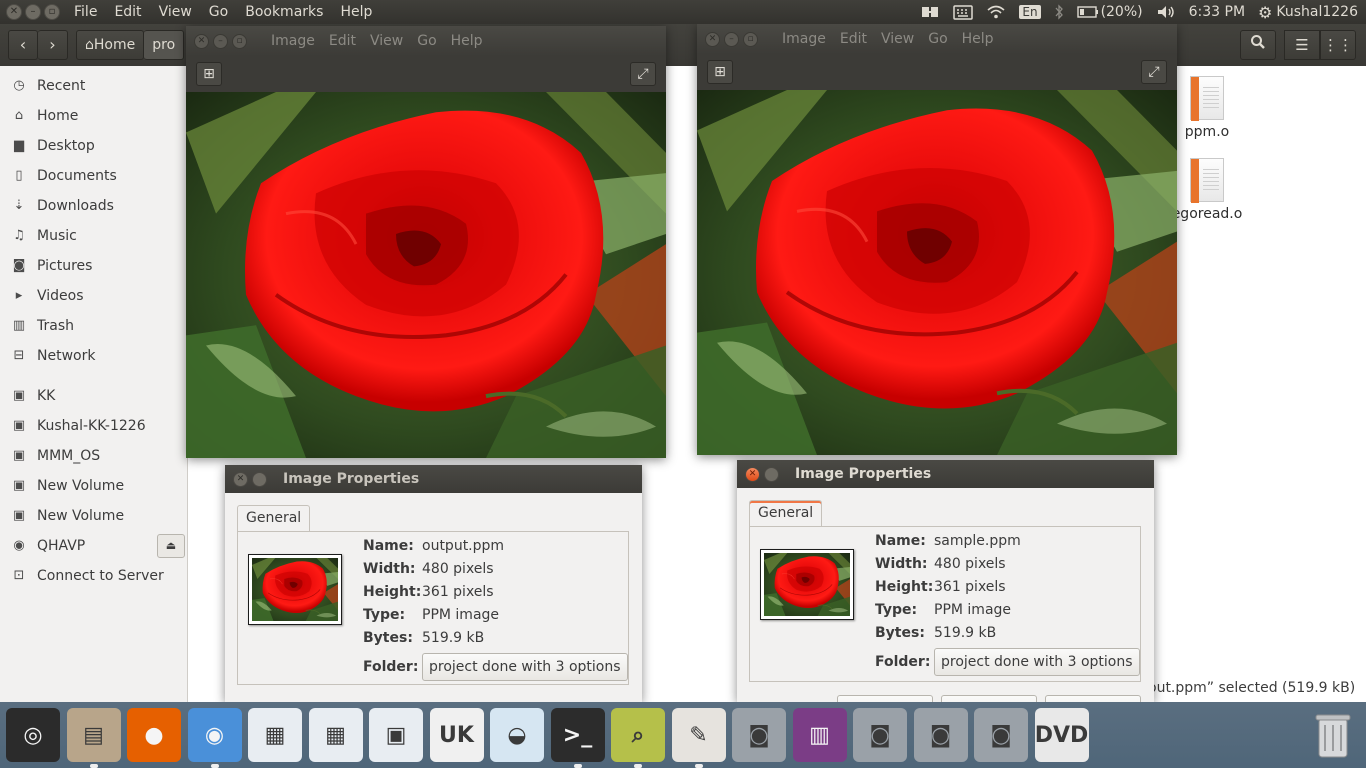  I want to click on dvd-icon: DVD, so click(1061, 735).